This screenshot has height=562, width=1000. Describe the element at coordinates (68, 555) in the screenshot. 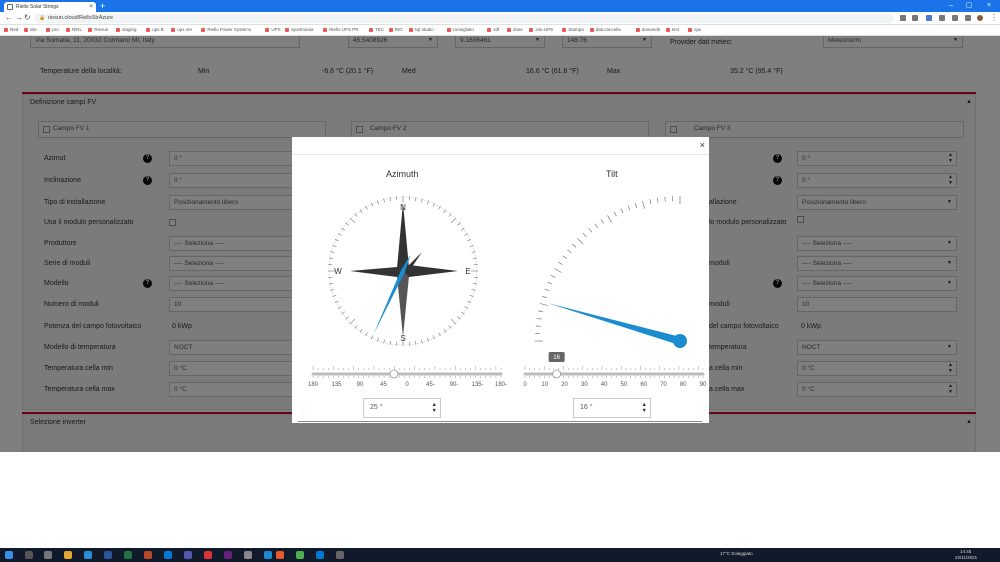

I see `file-explorer-icon` at that location.